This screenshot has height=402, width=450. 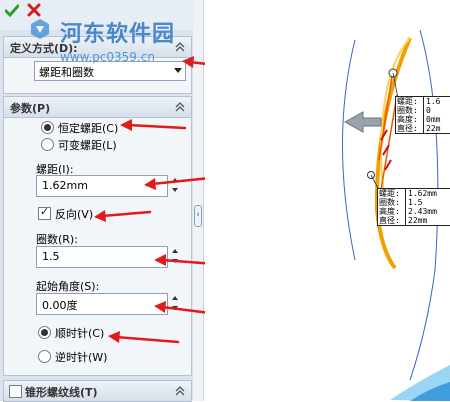 I want to click on taper-group-title: 锥形螺纹线(T), so click(x=61, y=392).